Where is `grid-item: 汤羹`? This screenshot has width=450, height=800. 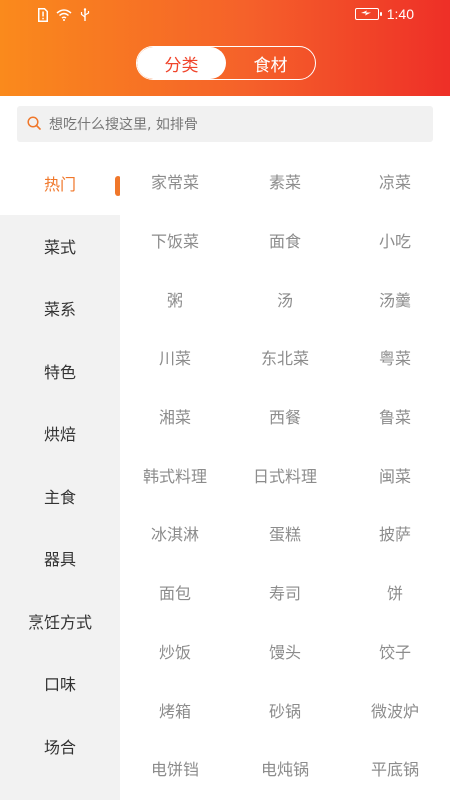 grid-item: 汤羹 is located at coordinates (395, 298).